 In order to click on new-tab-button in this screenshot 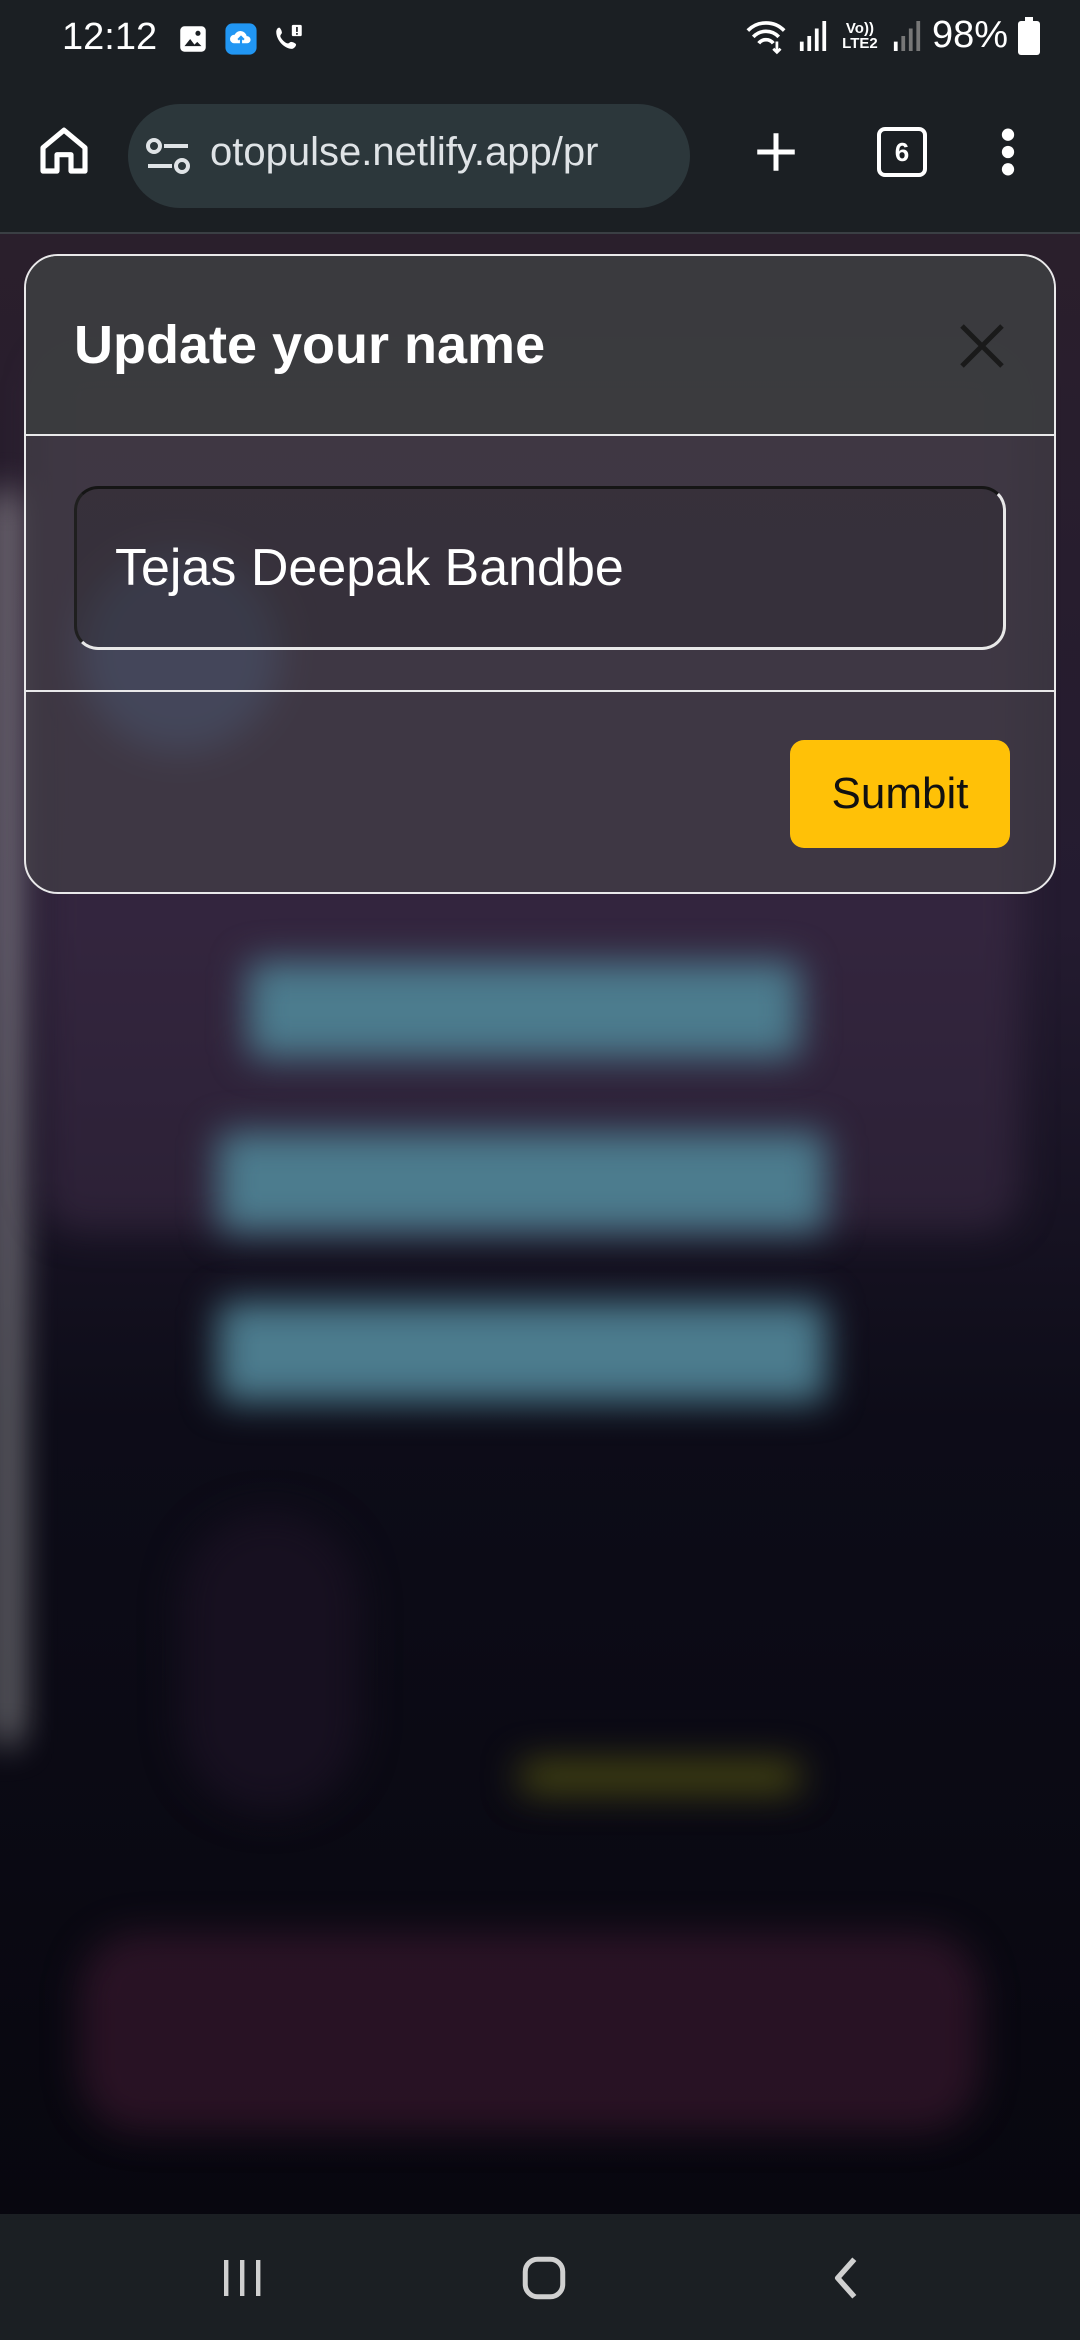, I will do `click(776, 152)`.